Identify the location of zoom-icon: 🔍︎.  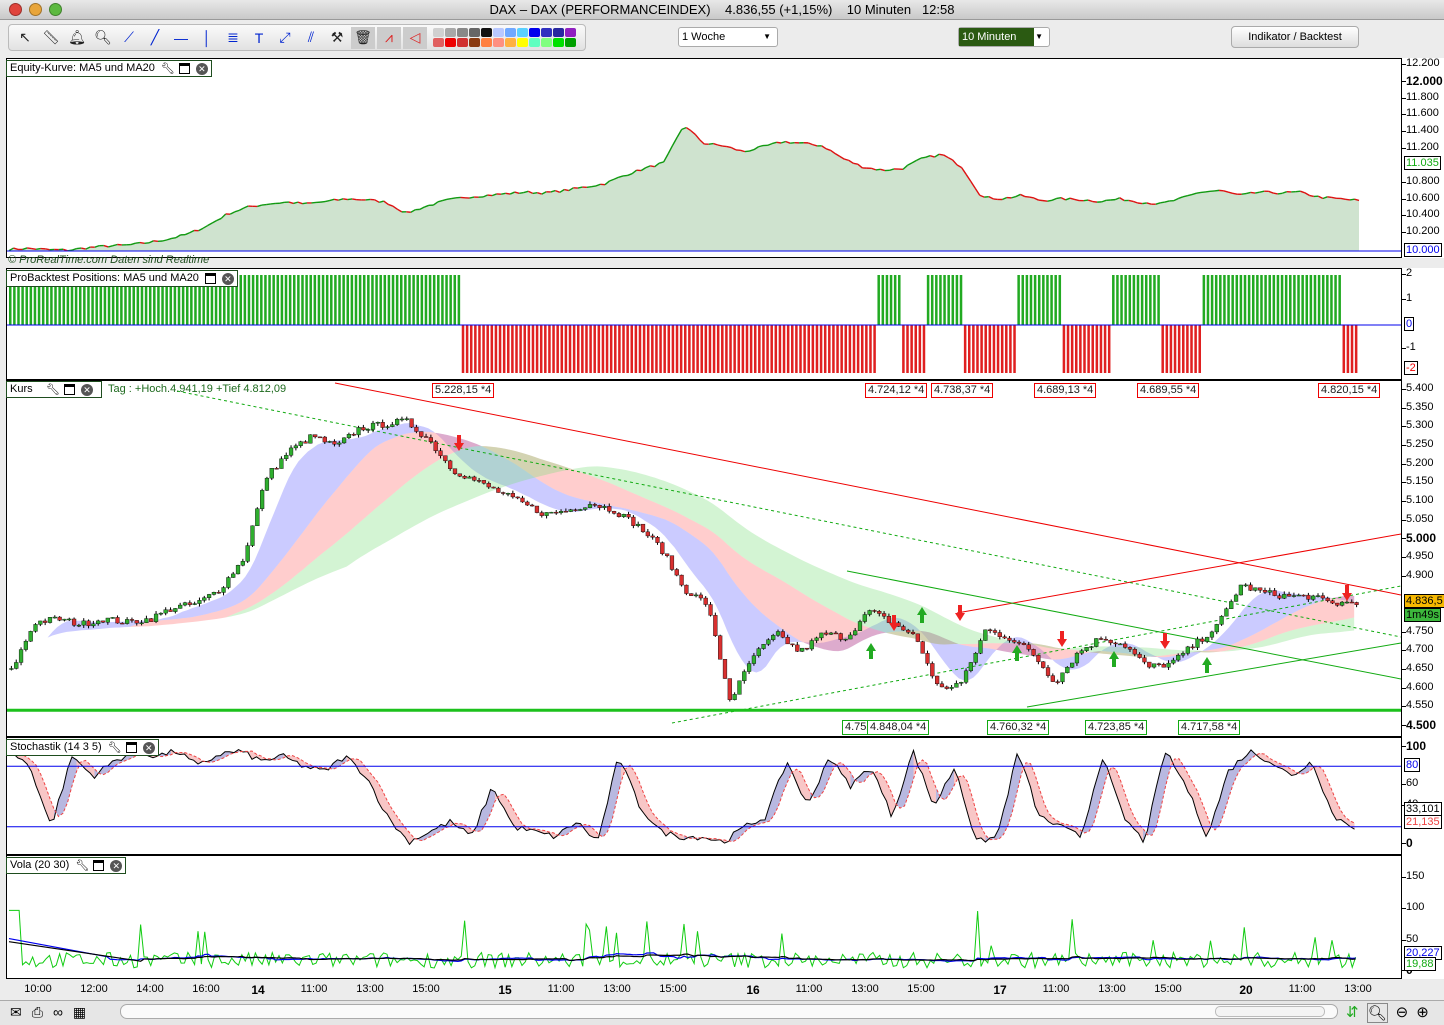
(103, 38).